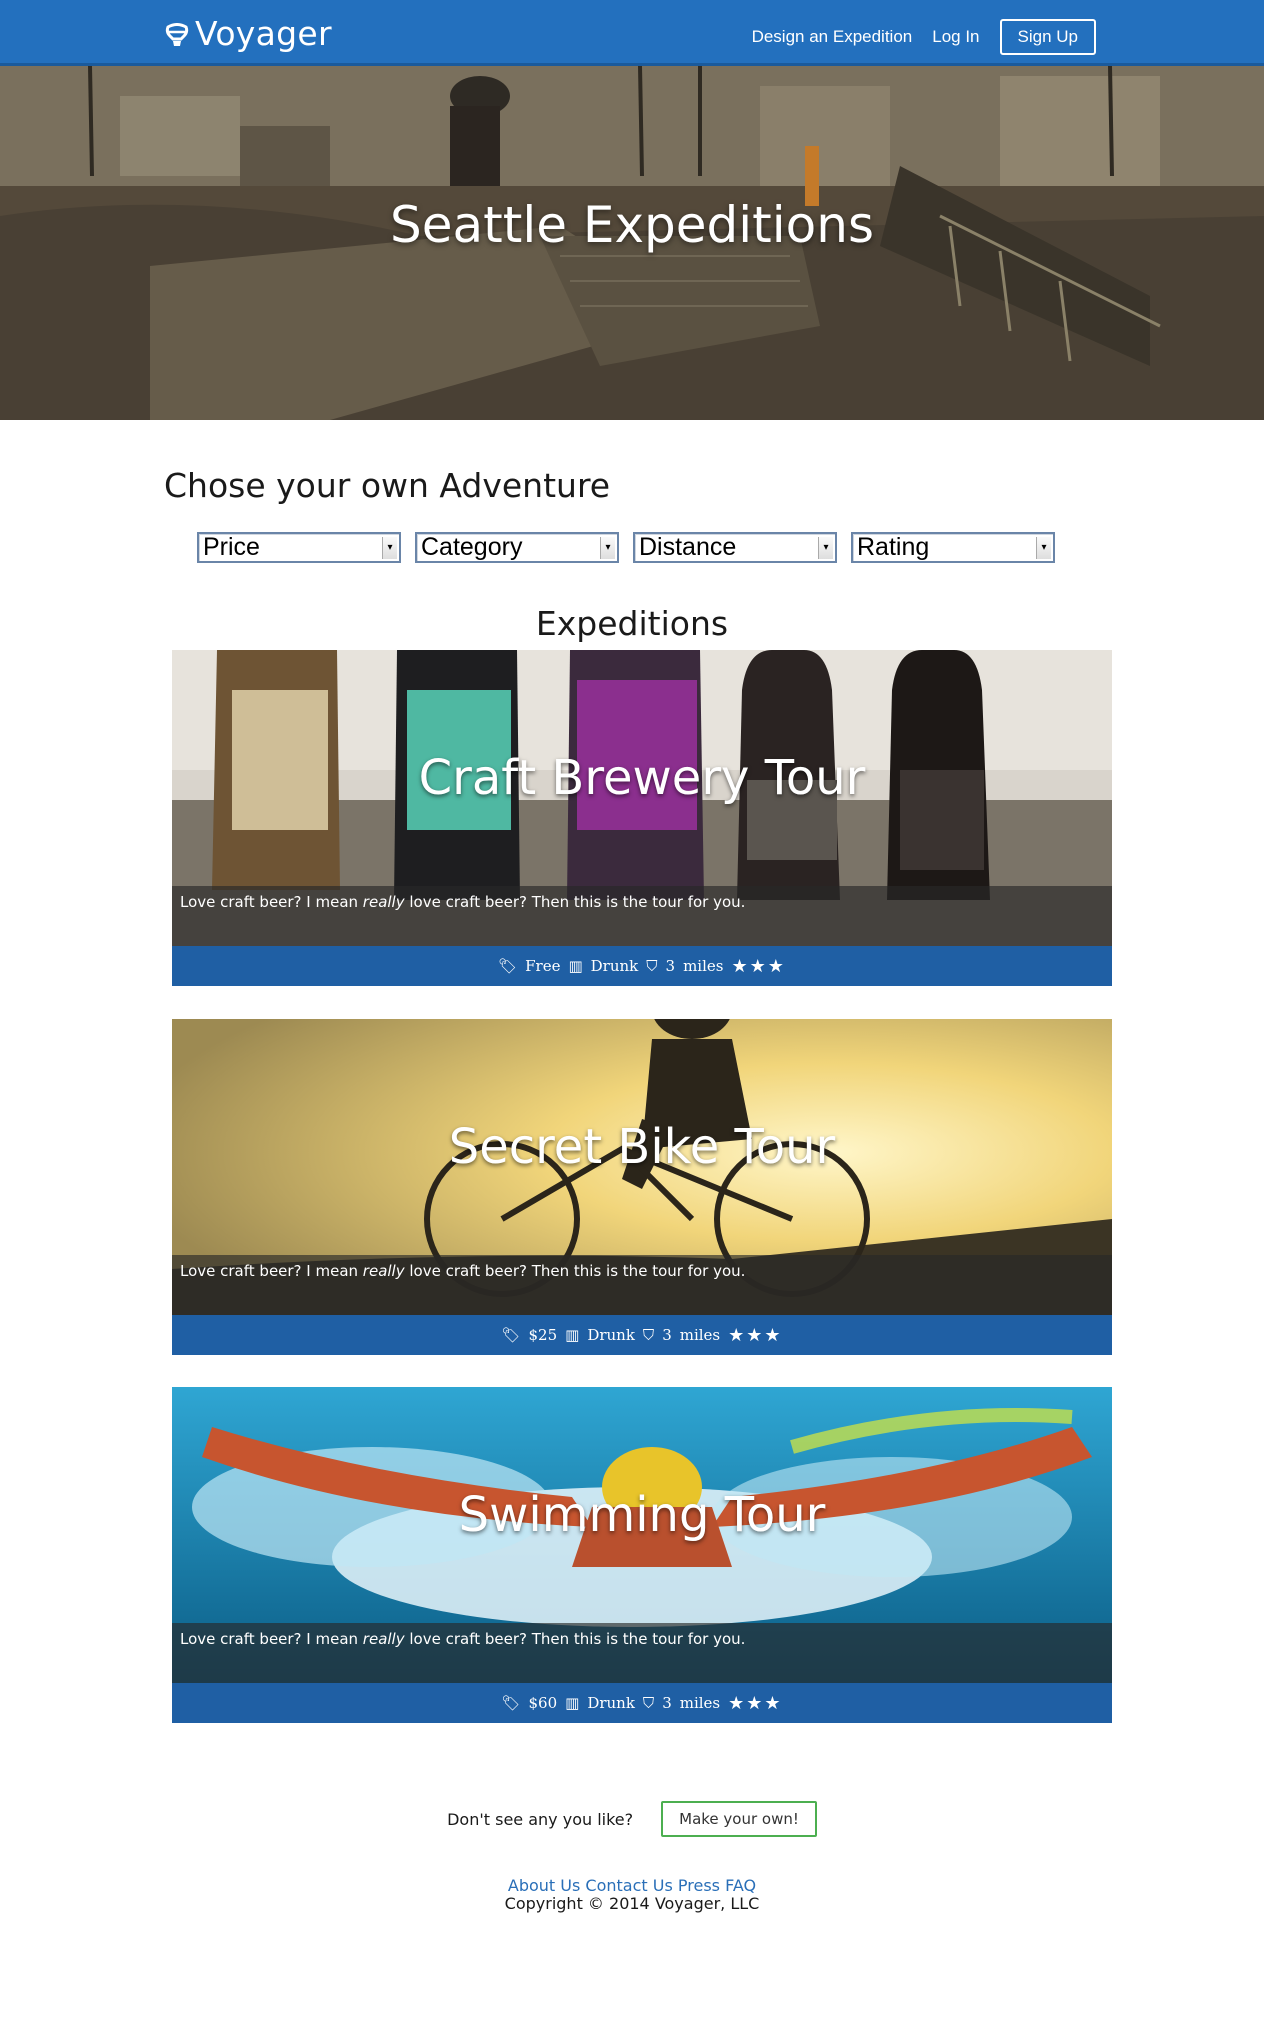 This screenshot has width=1264, height=2040. I want to click on make-your-own-section: Don't see any you like? Make your own!, so click(632, 1819).